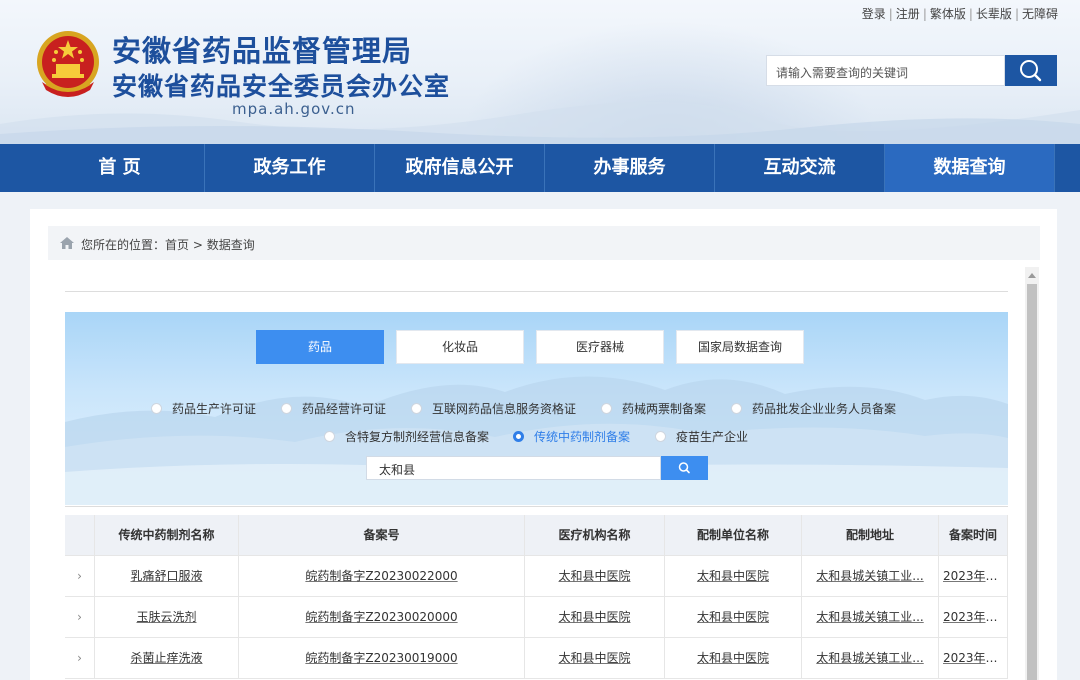 This screenshot has height=680, width=1080. What do you see at coordinates (231, 245) in the screenshot?
I see `breadcrumb-current: 数据查询` at bounding box center [231, 245].